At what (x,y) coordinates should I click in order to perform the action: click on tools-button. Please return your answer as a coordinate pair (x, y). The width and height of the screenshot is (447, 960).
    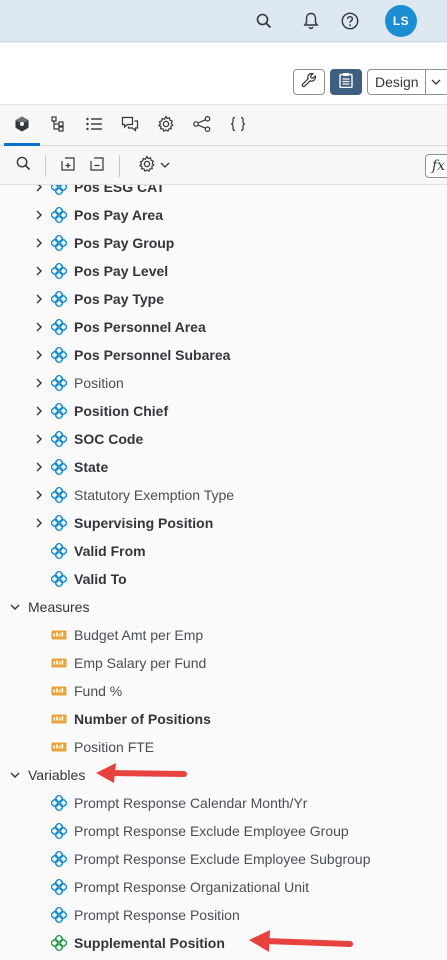
    Looking at the image, I should click on (309, 82).